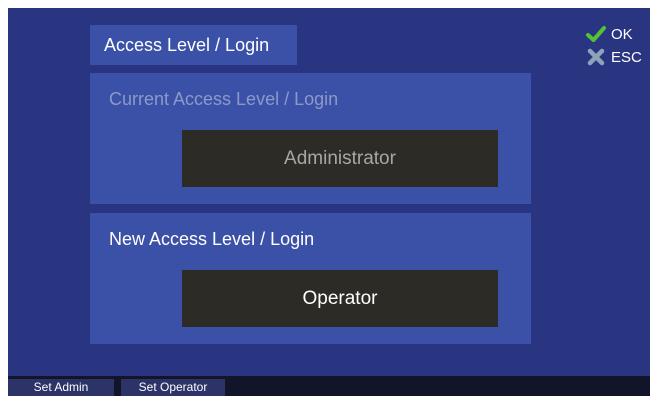 The height and width of the screenshot is (396, 650). I want to click on ok-button: OK, so click(618, 34).